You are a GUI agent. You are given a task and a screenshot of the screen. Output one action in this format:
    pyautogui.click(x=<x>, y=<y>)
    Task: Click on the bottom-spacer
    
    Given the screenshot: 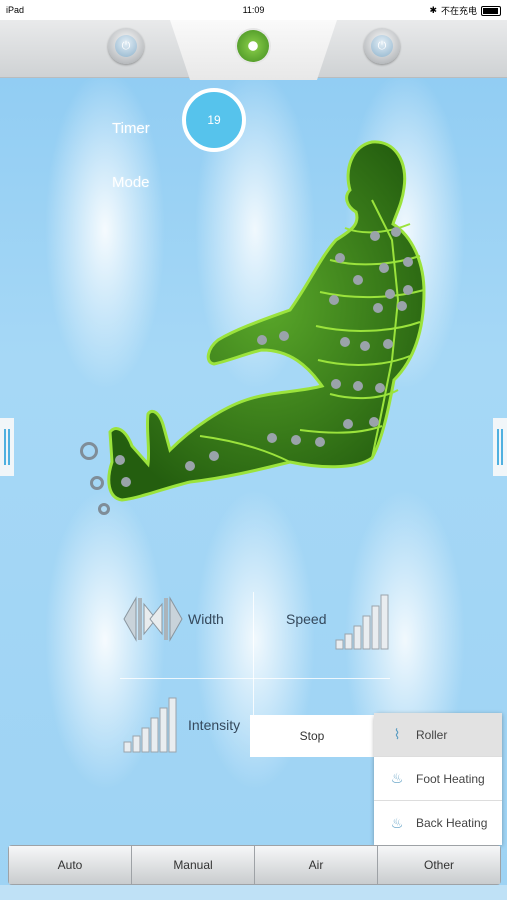 What is the action you would take?
    pyautogui.click(x=253, y=892)
    